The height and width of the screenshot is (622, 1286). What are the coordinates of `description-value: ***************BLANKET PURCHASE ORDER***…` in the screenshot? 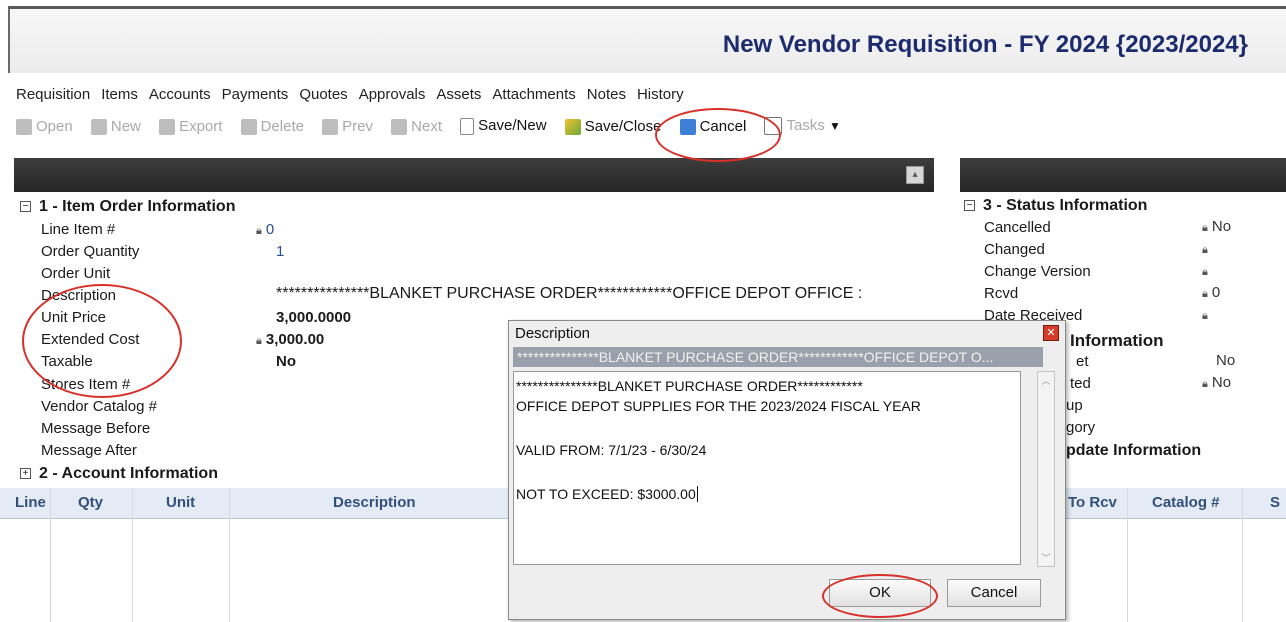 It's located at (604, 294).